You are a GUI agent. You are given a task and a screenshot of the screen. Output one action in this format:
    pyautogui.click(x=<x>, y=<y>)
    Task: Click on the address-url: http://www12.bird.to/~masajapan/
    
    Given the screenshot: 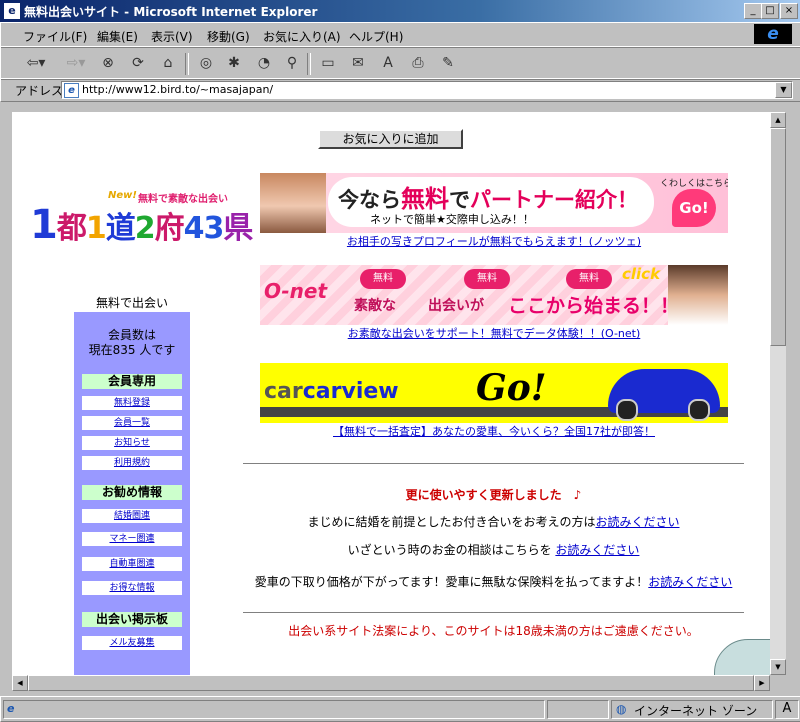 What is the action you would take?
    pyautogui.click(x=177, y=89)
    